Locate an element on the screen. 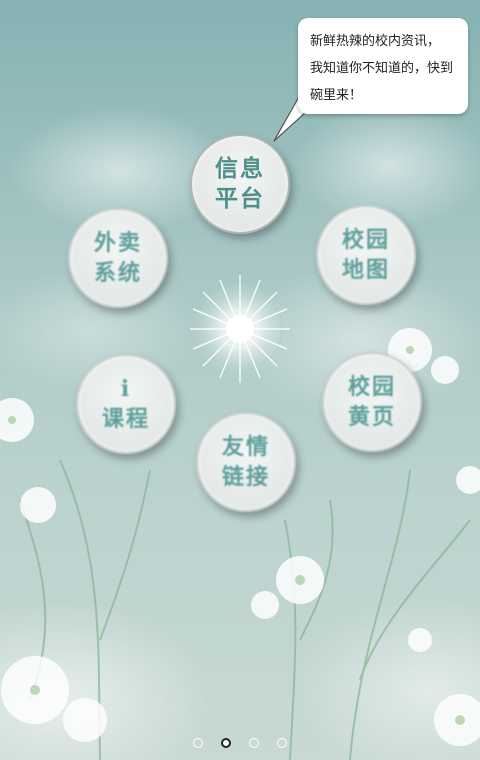 This screenshot has width=480, height=760. speech-bubble: 新鲜热辣的校内资讯， 我知道你不知道的，快到 碗里来！ is located at coordinates (383, 66).